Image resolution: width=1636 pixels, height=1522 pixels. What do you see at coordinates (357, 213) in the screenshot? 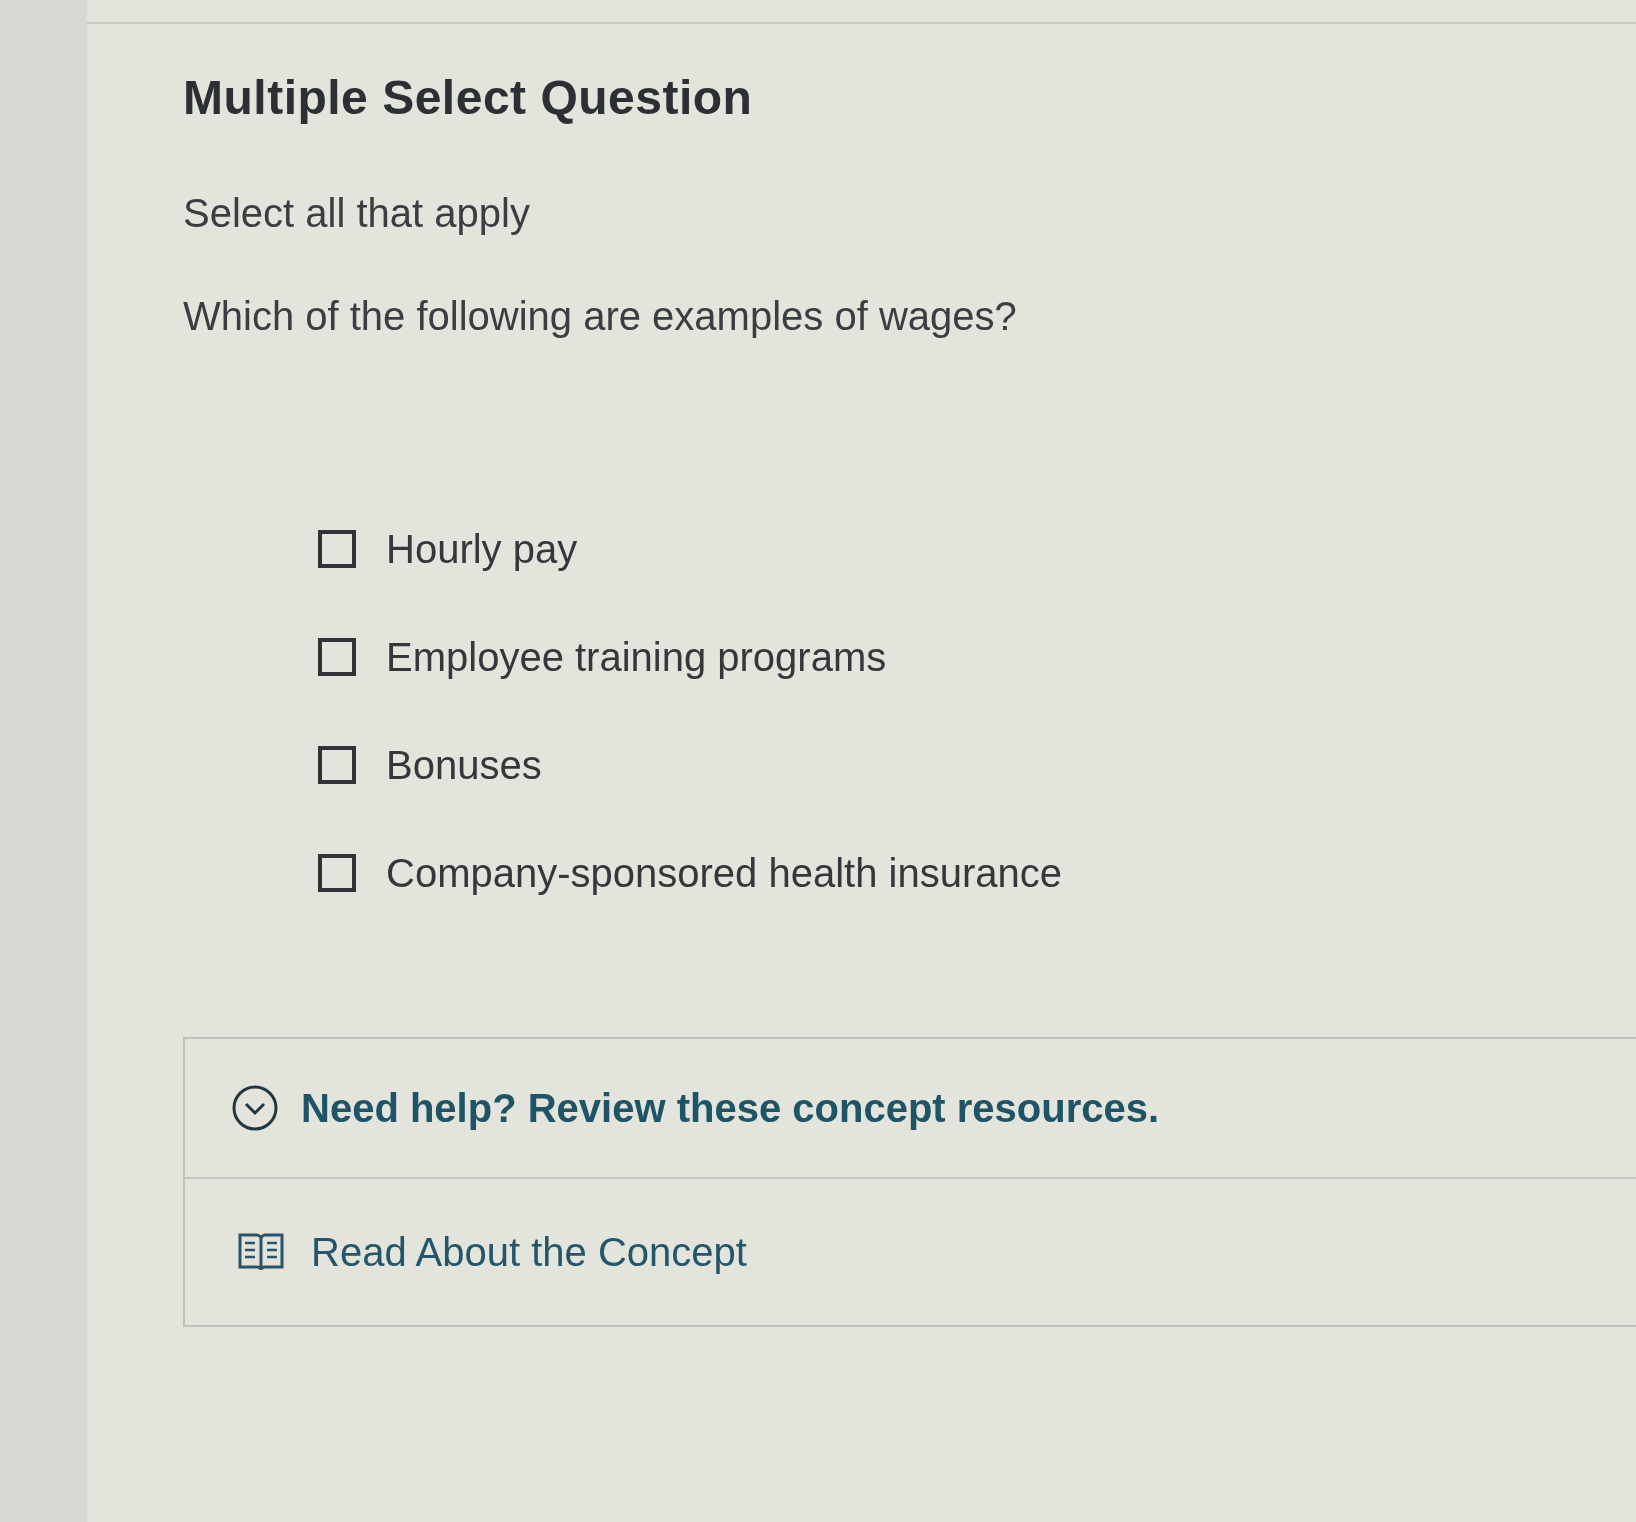
I see `instruction-text: Select all that apply` at bounding box center [357, 213].